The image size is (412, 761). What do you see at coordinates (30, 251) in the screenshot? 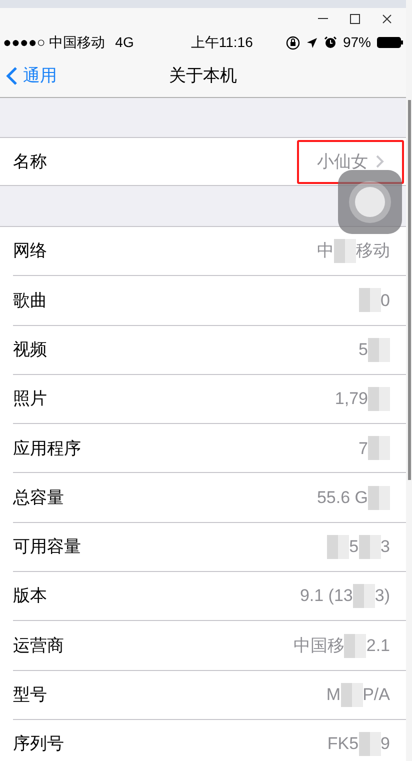
I see `row-label: 网络` at bounding box center [30, 251].